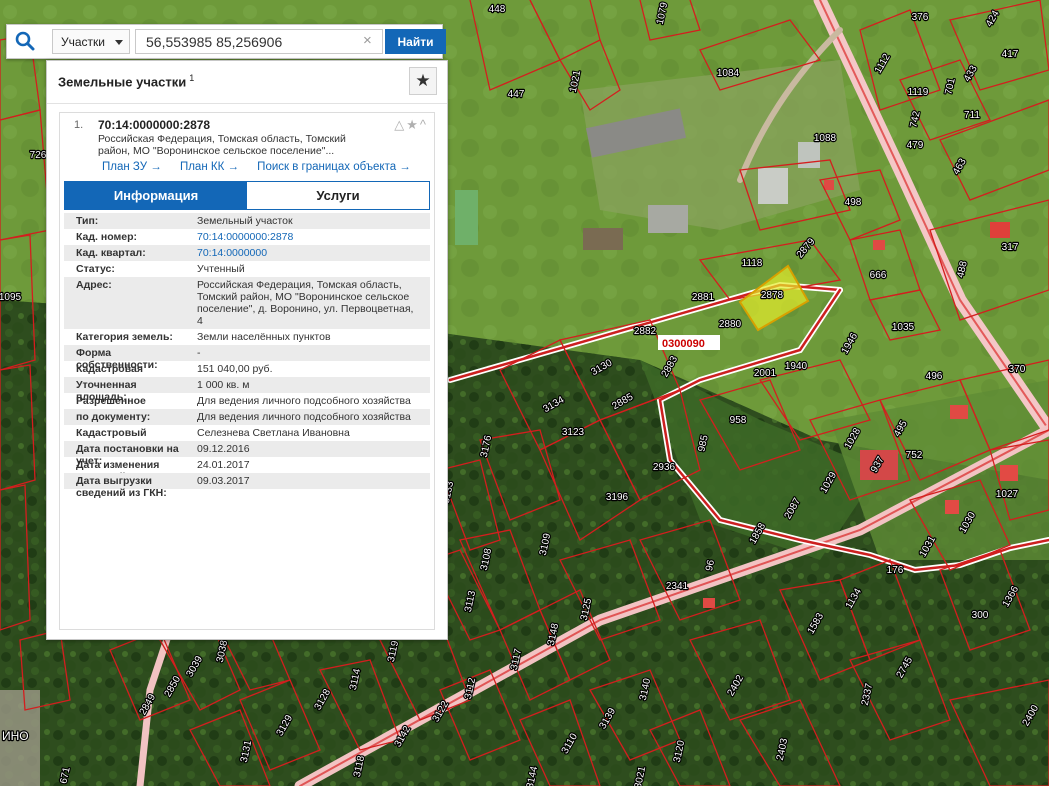 Image resolution: width=1049 pixels, height=786 pixels. Describe the element at coordinates (119, 42) in the screenshot. I see `chevron-down-icon` at that location.